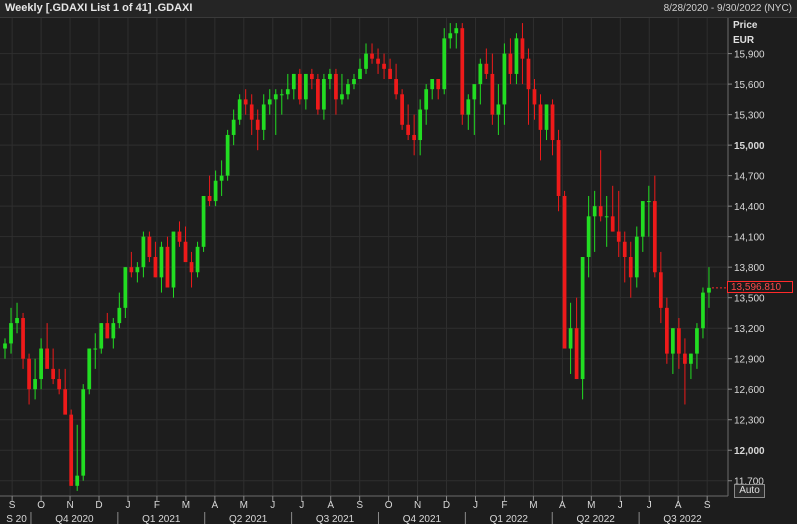 This screenshot has width=797, height=524. Describe the element at coordinates (749, 207) in the screenshot. I see `y-tick-label: 14,400` at that location.